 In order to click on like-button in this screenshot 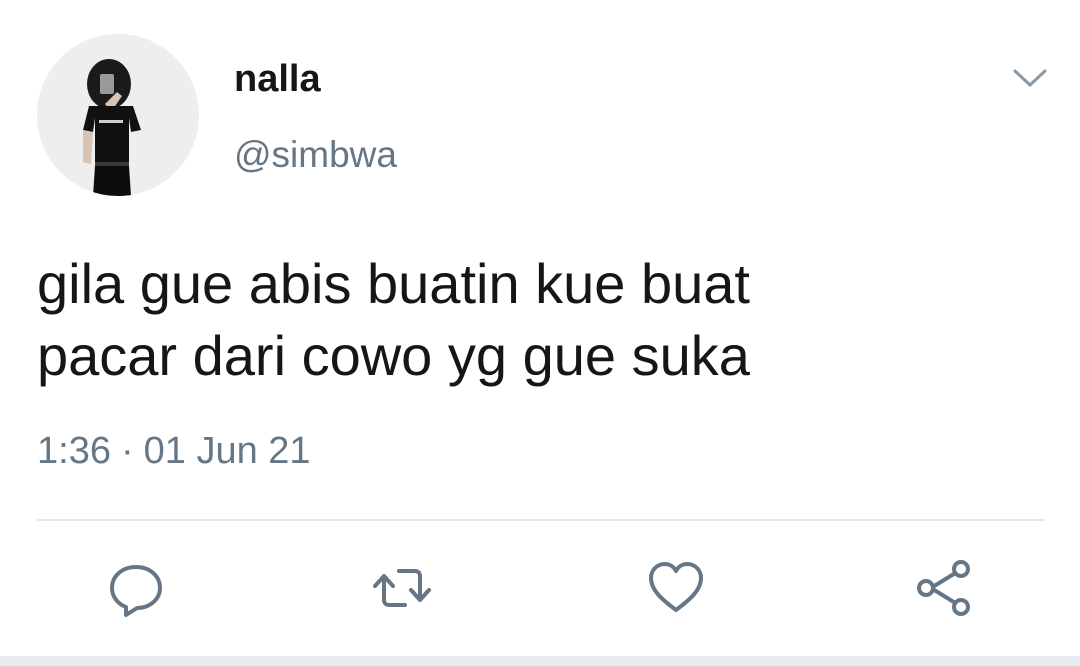, I will do `click(676, 588)`.